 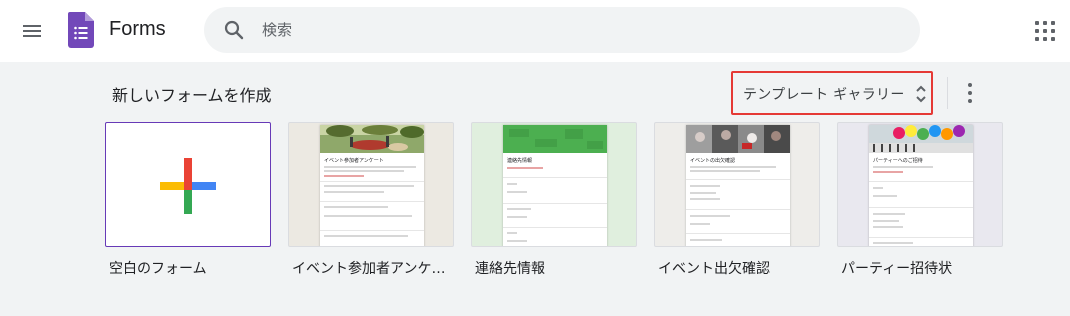 I want to click on template-preview-title: 連絡先情報, so click(x=520, y=161).